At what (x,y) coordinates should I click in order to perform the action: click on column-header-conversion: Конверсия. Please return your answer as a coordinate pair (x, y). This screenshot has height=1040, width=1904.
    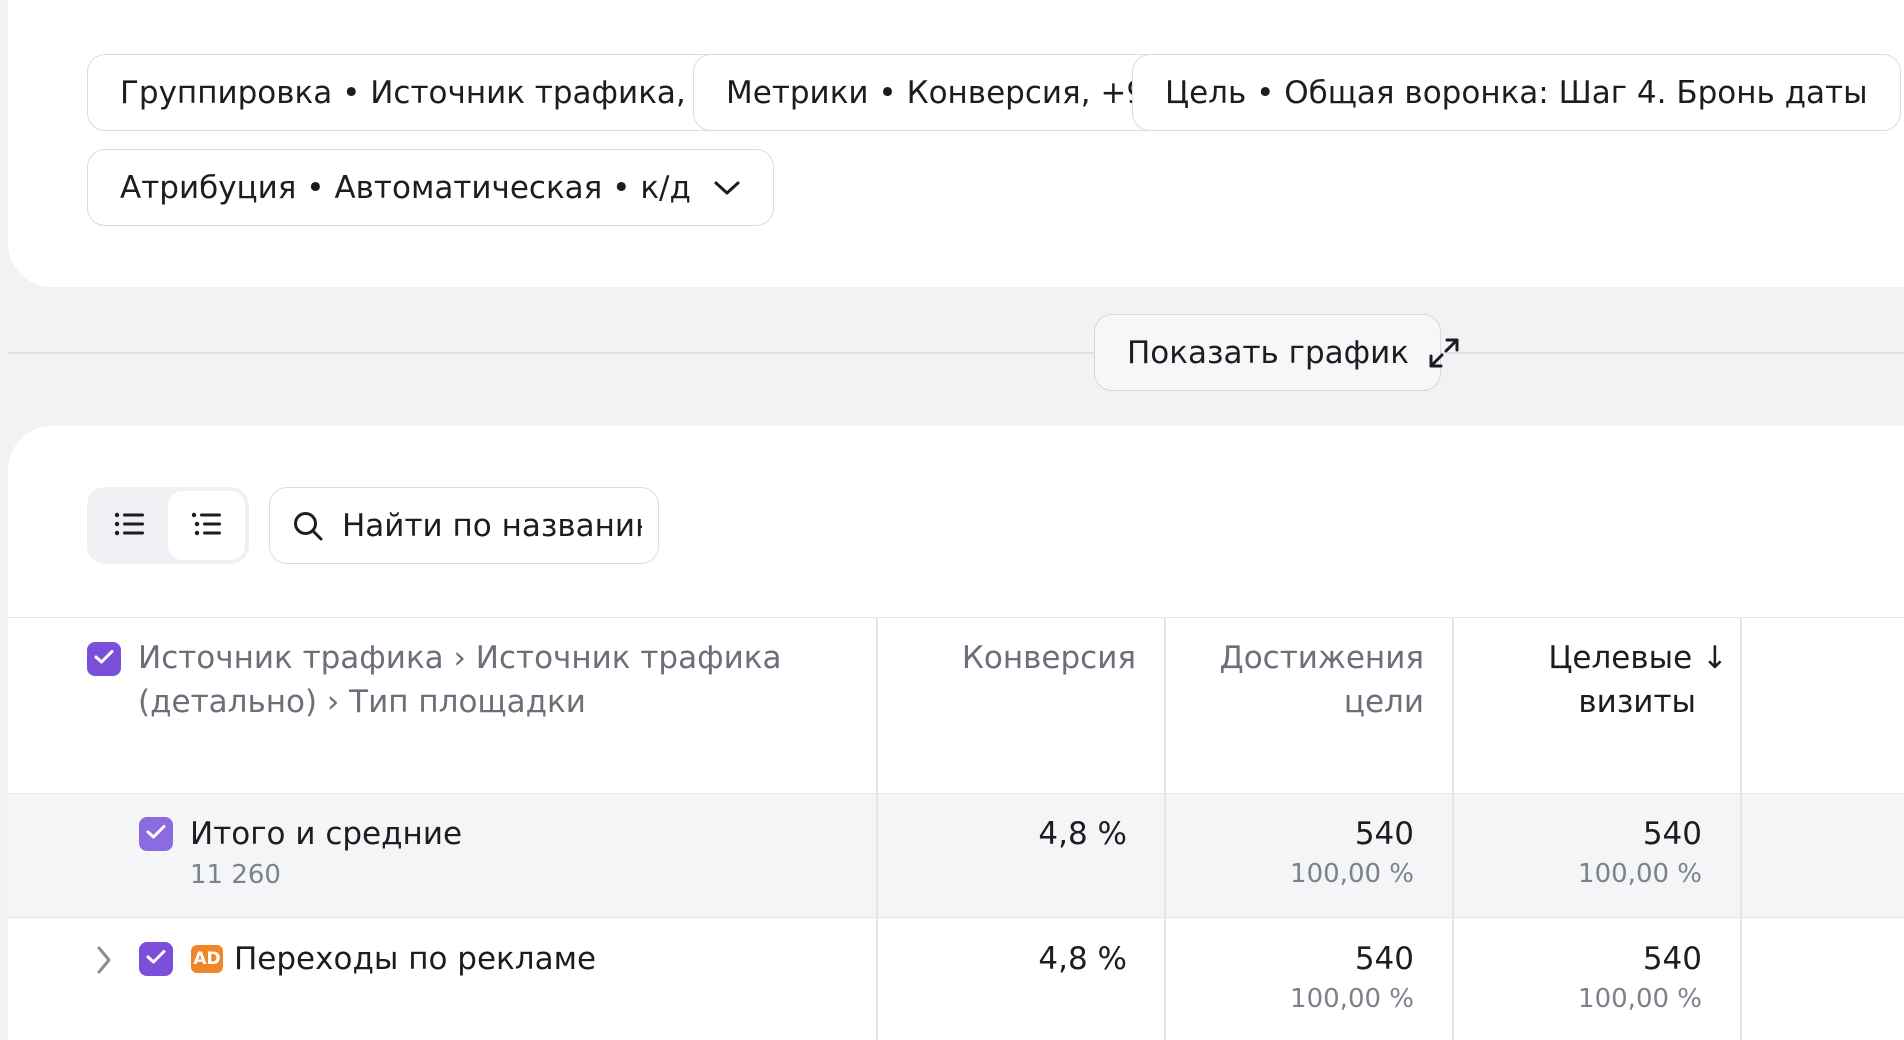
    Looking at the image, I should click on (1049, 658).